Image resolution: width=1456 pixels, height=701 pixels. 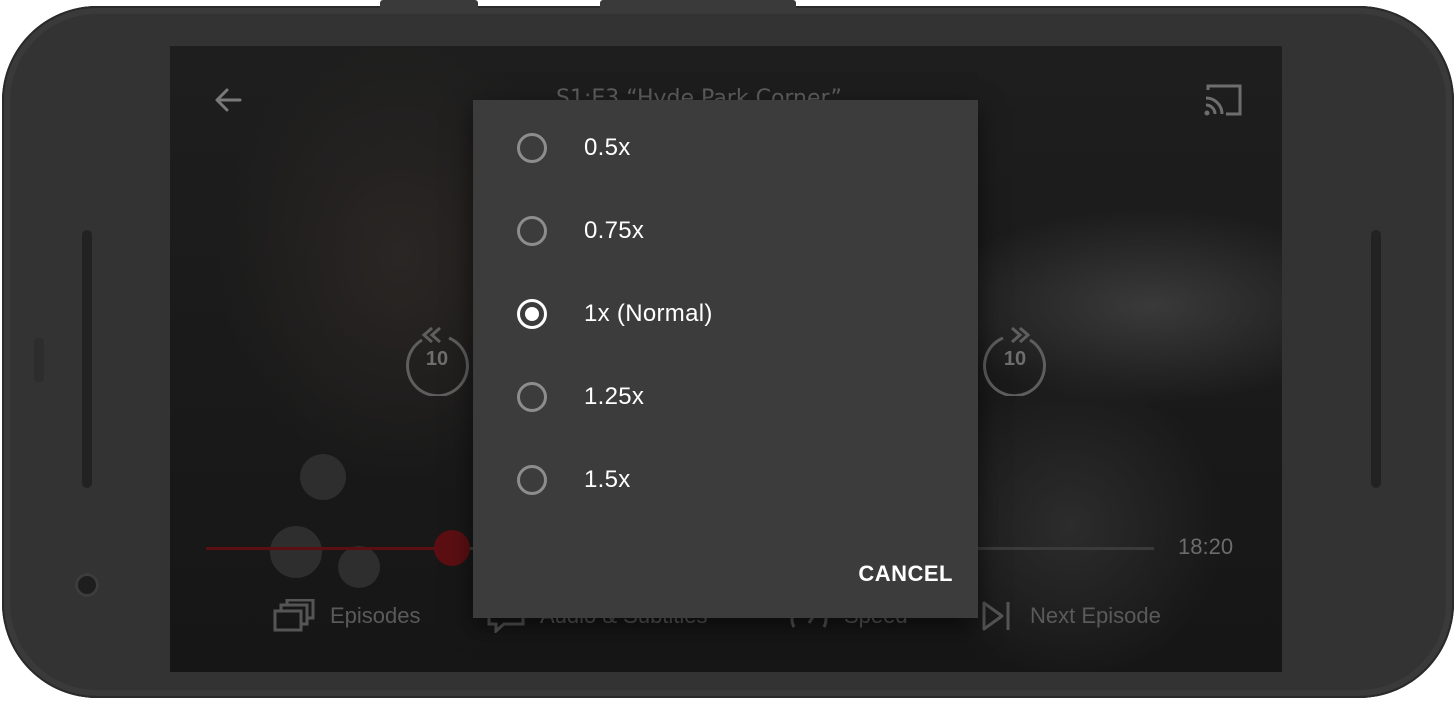 I want to click on volume-rocker, so click(x=698, y=4).